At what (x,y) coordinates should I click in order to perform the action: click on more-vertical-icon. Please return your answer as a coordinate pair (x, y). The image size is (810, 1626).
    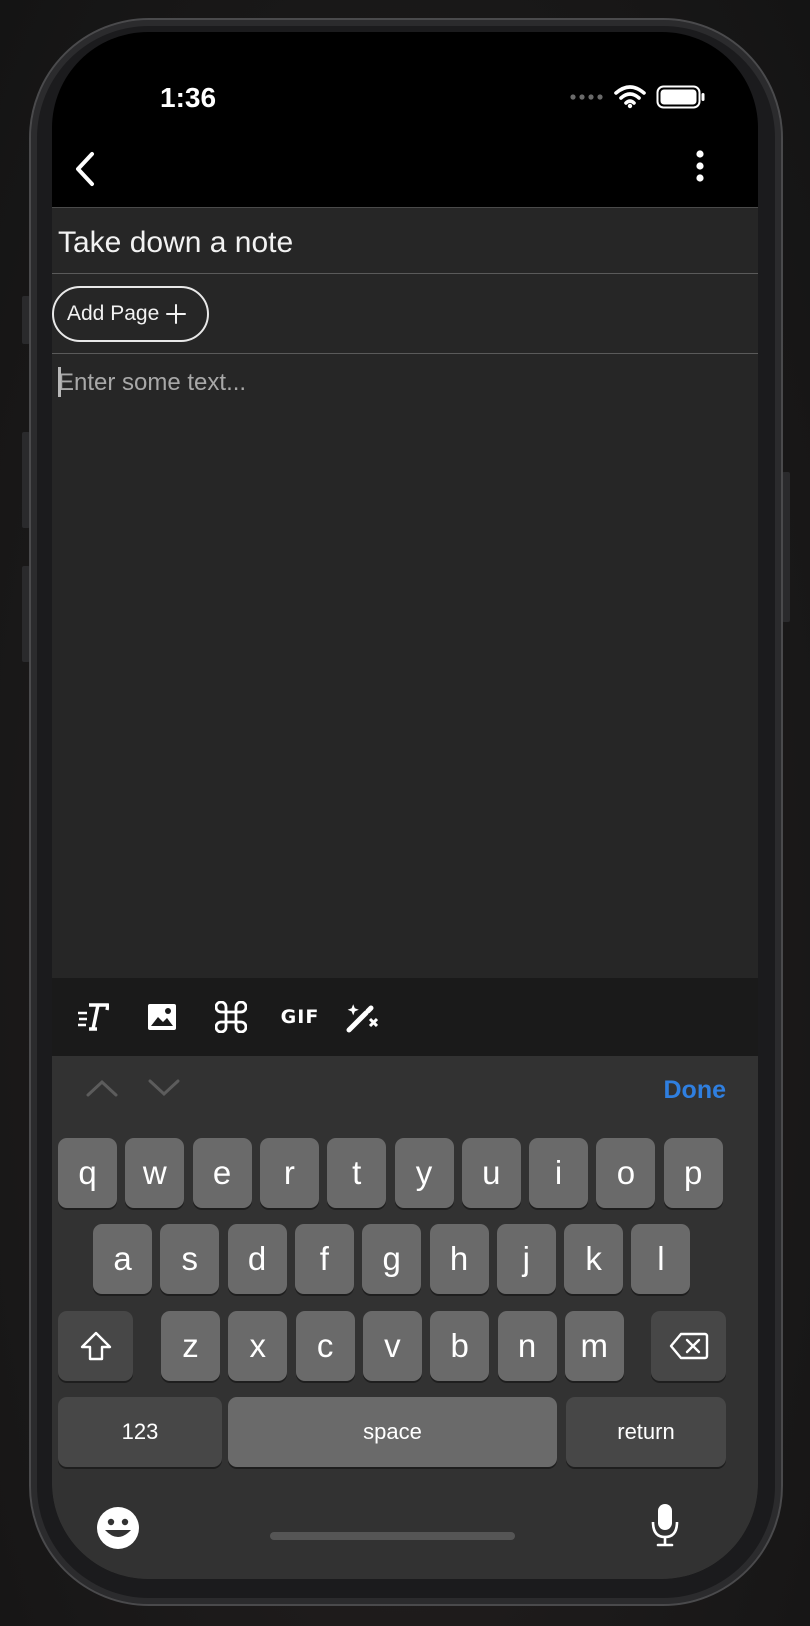
    Looking at the image, I should click on (700, 166).